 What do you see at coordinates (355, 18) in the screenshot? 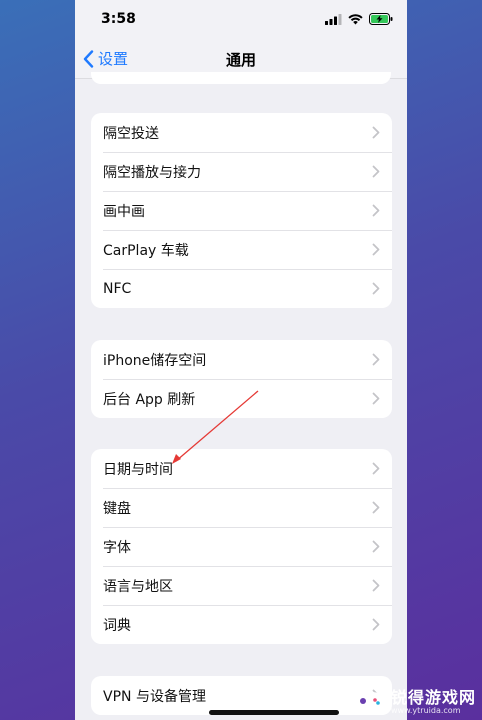
I see `wifi-icon` at bounding box center [355, 18].